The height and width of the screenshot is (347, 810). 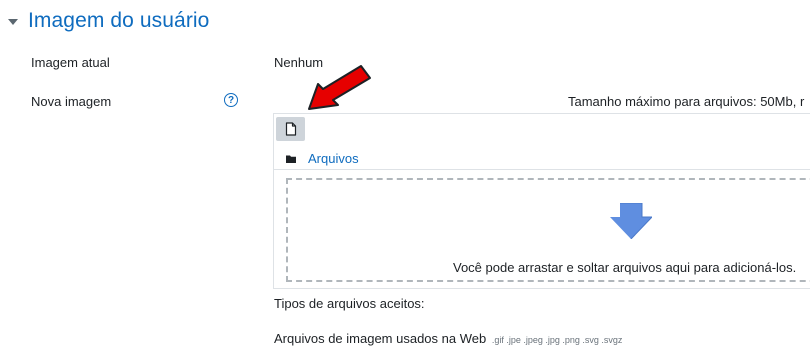 I want to click on add-file-button, so click(x=290, y=129).